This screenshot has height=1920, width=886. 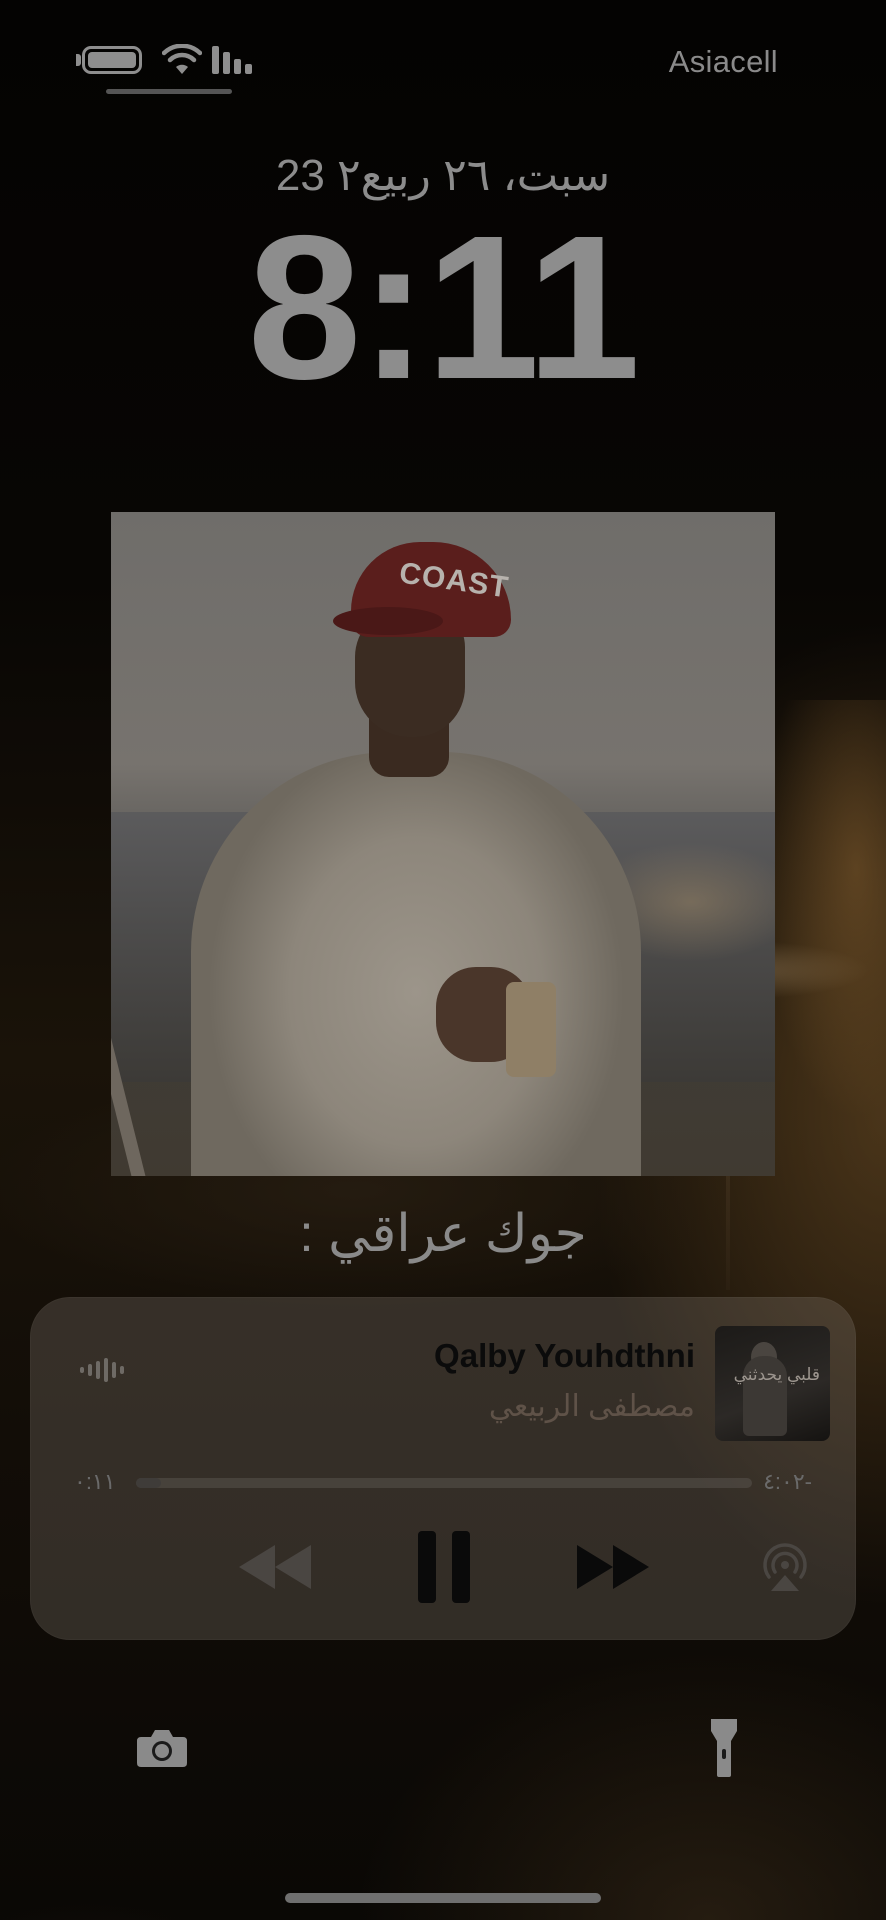 What do you see at coordinates (785, 1567) in the screenshot?
I see `airplay-icon` at bounding box center [785, 1567].